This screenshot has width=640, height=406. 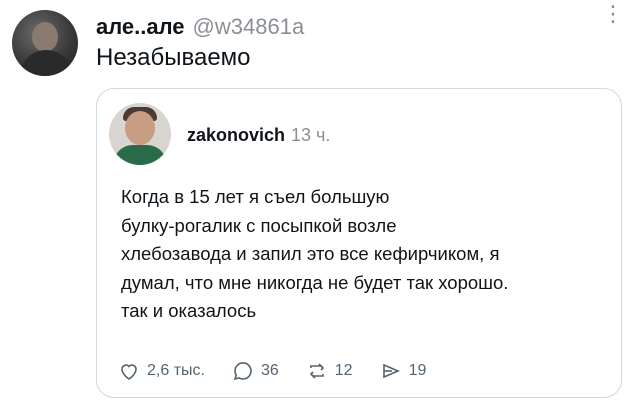 I want to click on heart-icon, so click(x=129, y=372).